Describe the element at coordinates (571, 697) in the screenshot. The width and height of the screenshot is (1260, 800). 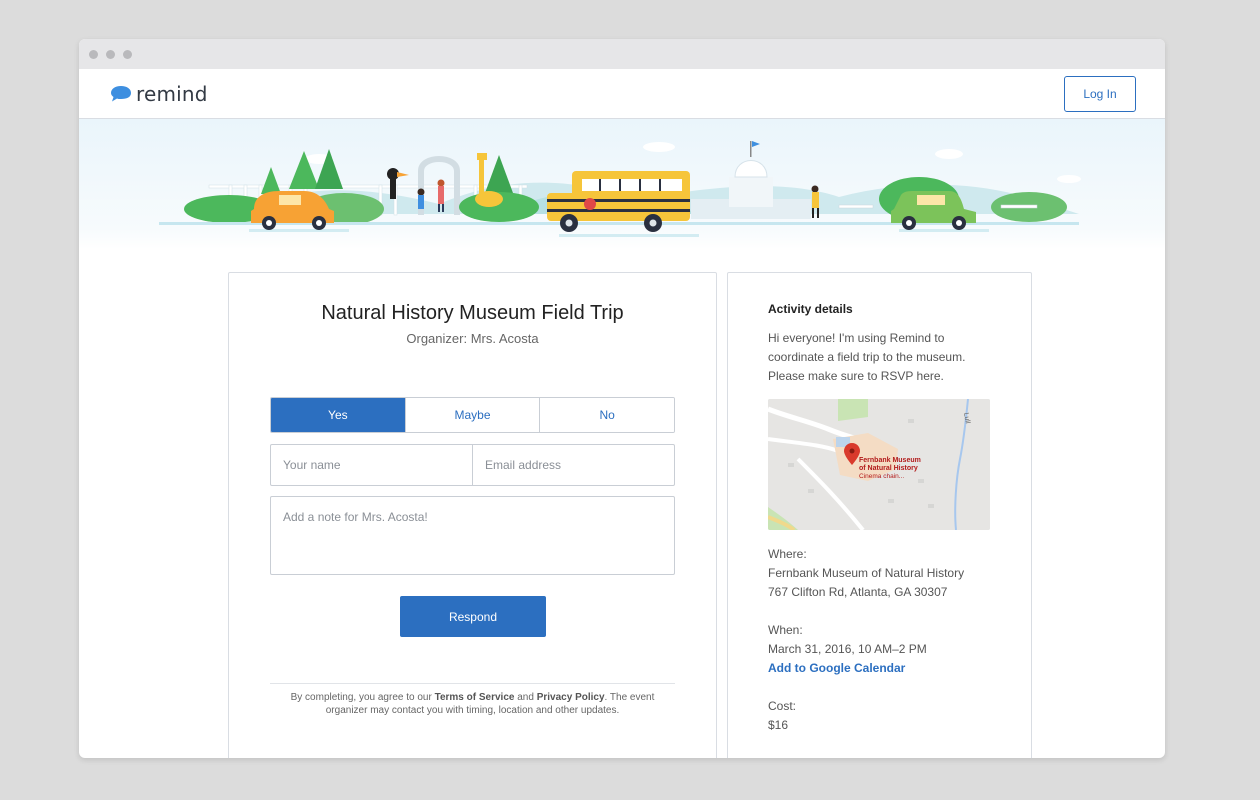
I see `privacy-policy-link: Privacy Policy` at that location.